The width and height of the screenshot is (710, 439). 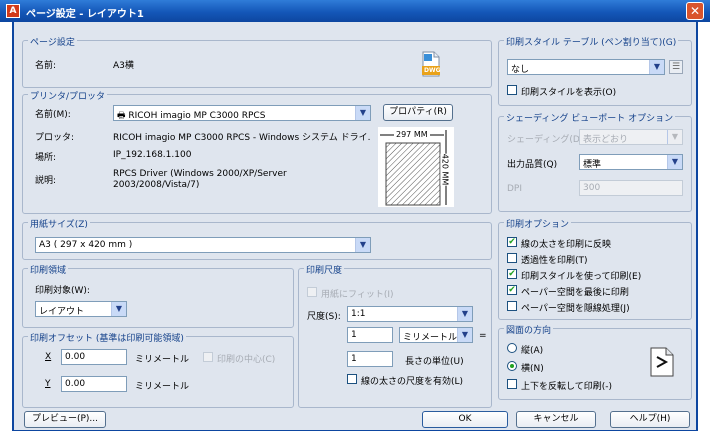 What do you see at coordinates (569, 93) in the screenshot?
I see `display-plot-styles-label: 印刷スタイルを表示(O)` at bounding box center [569, 93].